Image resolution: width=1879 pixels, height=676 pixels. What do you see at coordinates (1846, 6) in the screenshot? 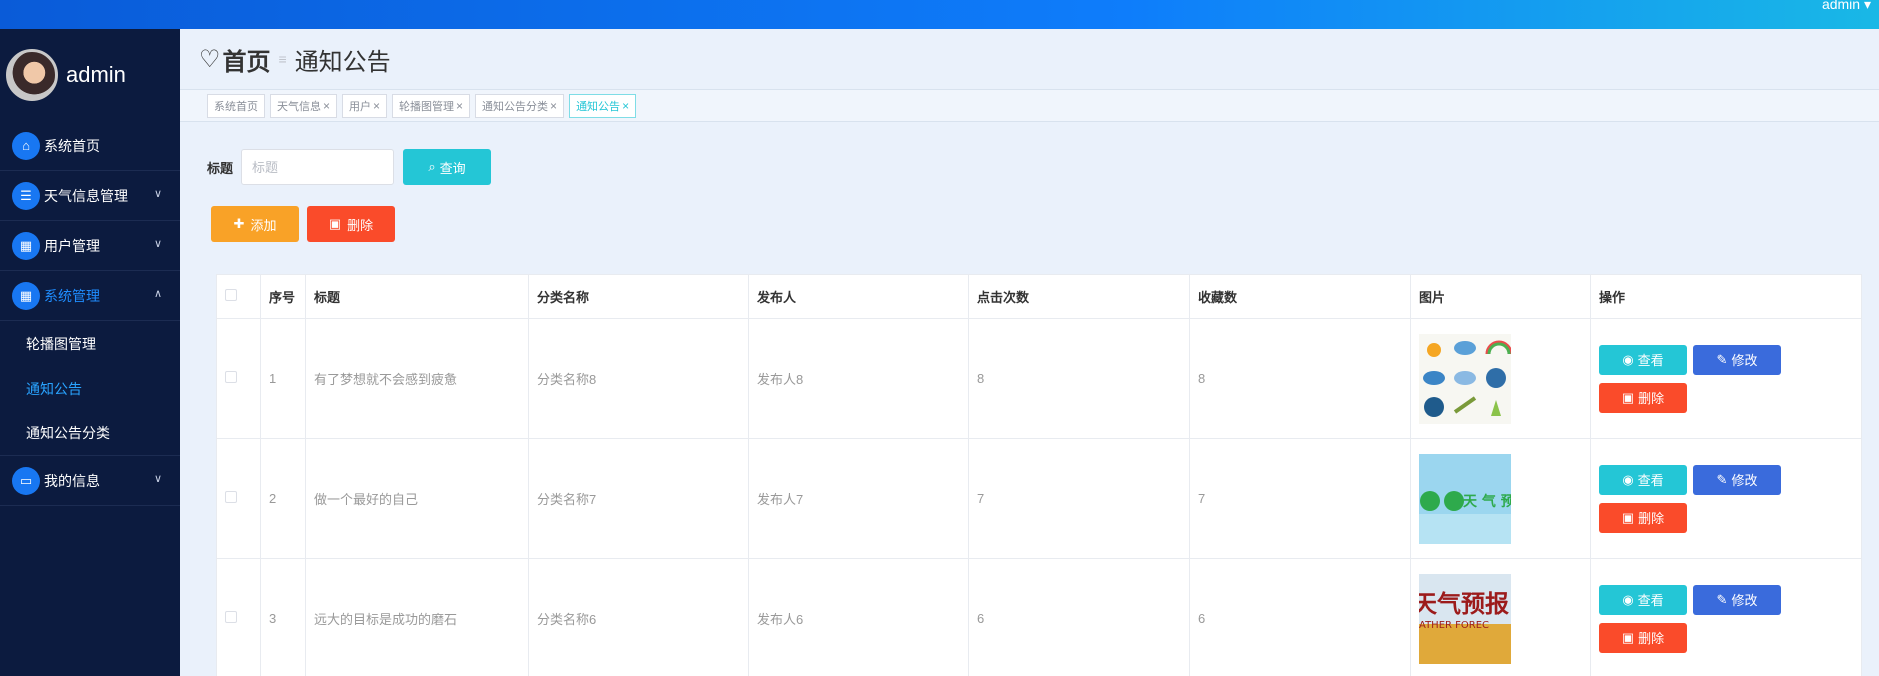
I see `user-menu: admin ▾` at bounding box center [1846, 6].